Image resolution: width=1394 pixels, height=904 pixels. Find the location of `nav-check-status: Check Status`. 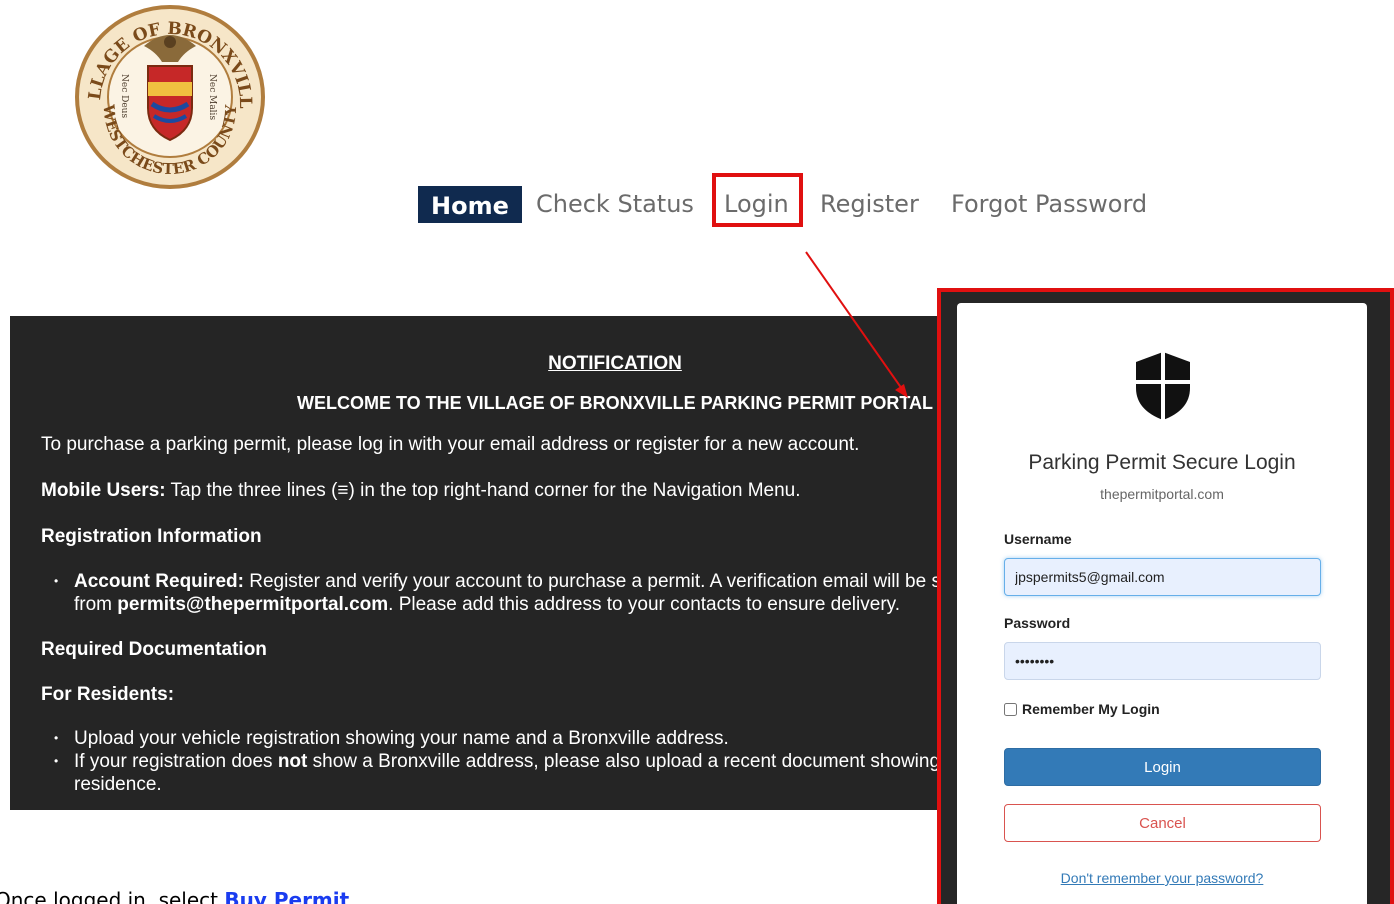

nav-check-status: Check Status is located at coordinates (615, 204).